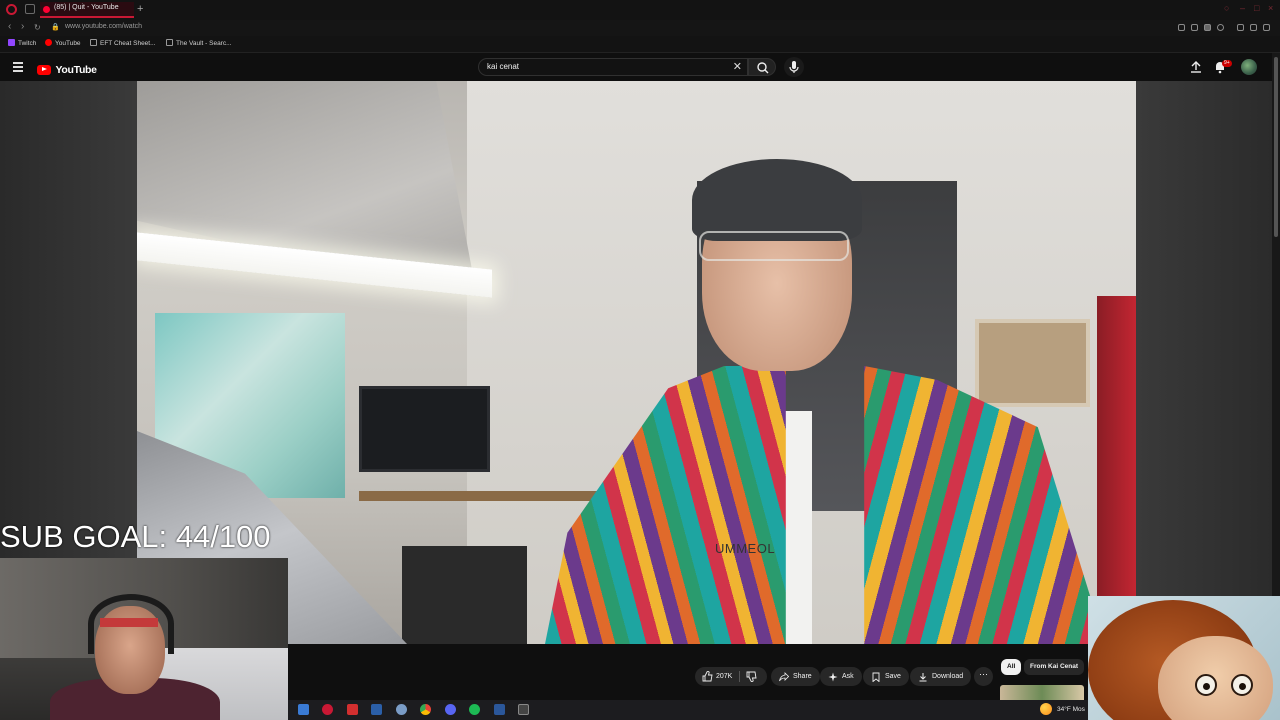 Image resolution: width=1280 pixels, height=720 pixels. Describe the element at coordinates (103, 26) in the screenshot. I see `url-field: www.youtube.com/watch` at that location.